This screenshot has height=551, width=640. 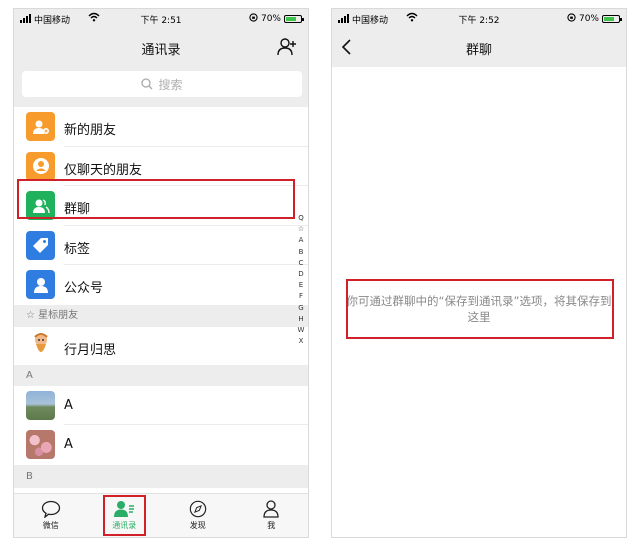 I want to click on search-placeholder: 搜索, so click(x=170, y=84).